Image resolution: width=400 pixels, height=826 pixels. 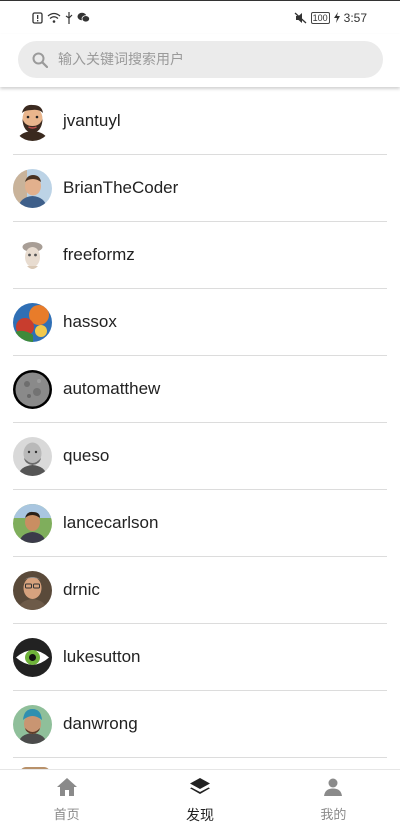 What do you see at coordinates (81, 589) in the screenshot?
I see `username: drnic` at bounding box center [81, 589].